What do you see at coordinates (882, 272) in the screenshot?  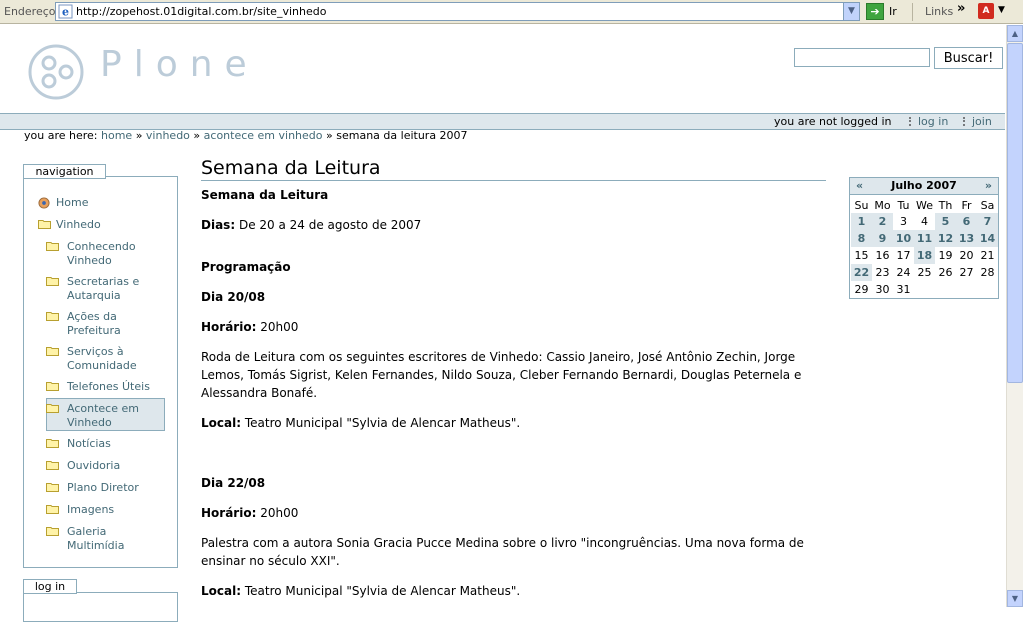 I see `calendar-day: 23` at bounding box center [882, 272].